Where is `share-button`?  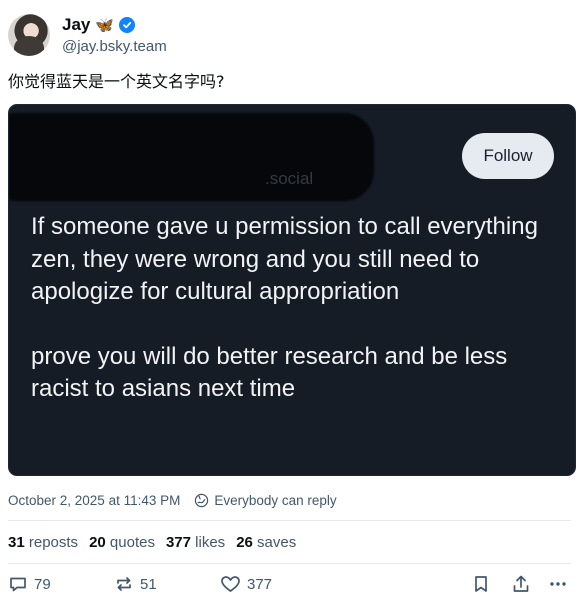
share-button is located at coordinates (521, 584).